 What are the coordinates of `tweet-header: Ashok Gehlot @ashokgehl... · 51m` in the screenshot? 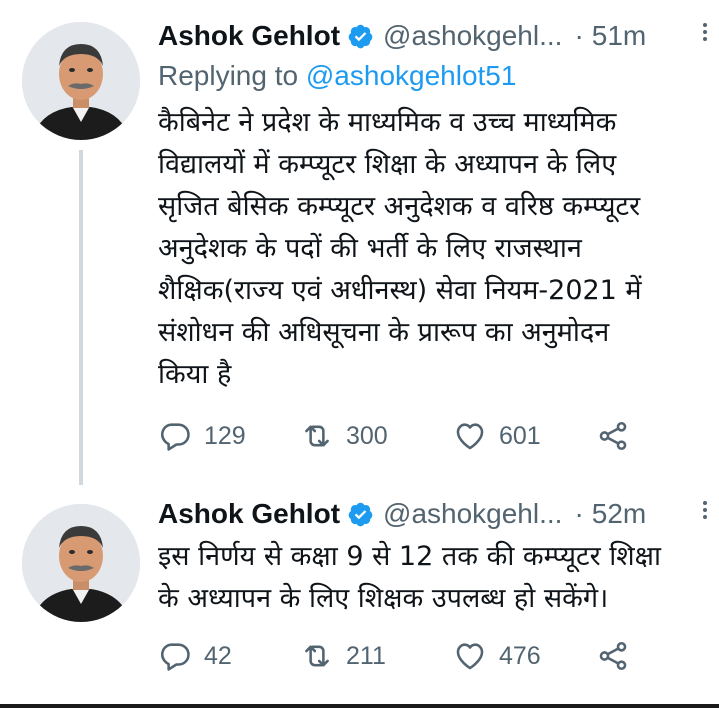 It's located at (438, 36).